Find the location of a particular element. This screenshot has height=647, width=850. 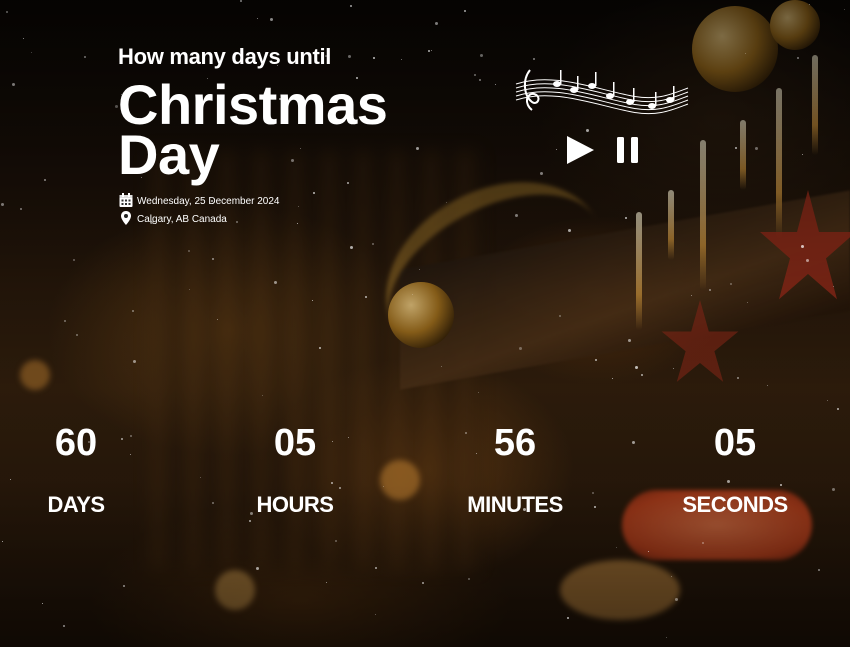

countdown-minutes: 56 MINUTES is located at coordinates (515, 469).